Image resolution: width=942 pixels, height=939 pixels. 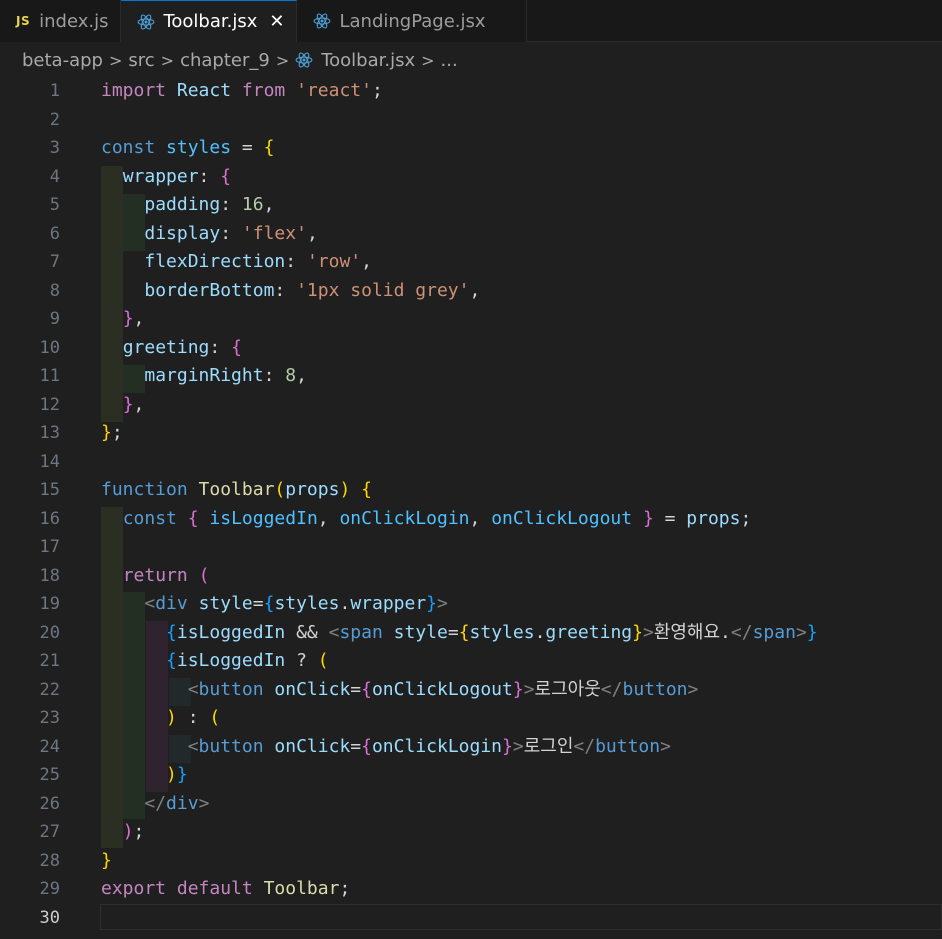 I want to click on close-icon: ✕, so click(x=276, y=21).